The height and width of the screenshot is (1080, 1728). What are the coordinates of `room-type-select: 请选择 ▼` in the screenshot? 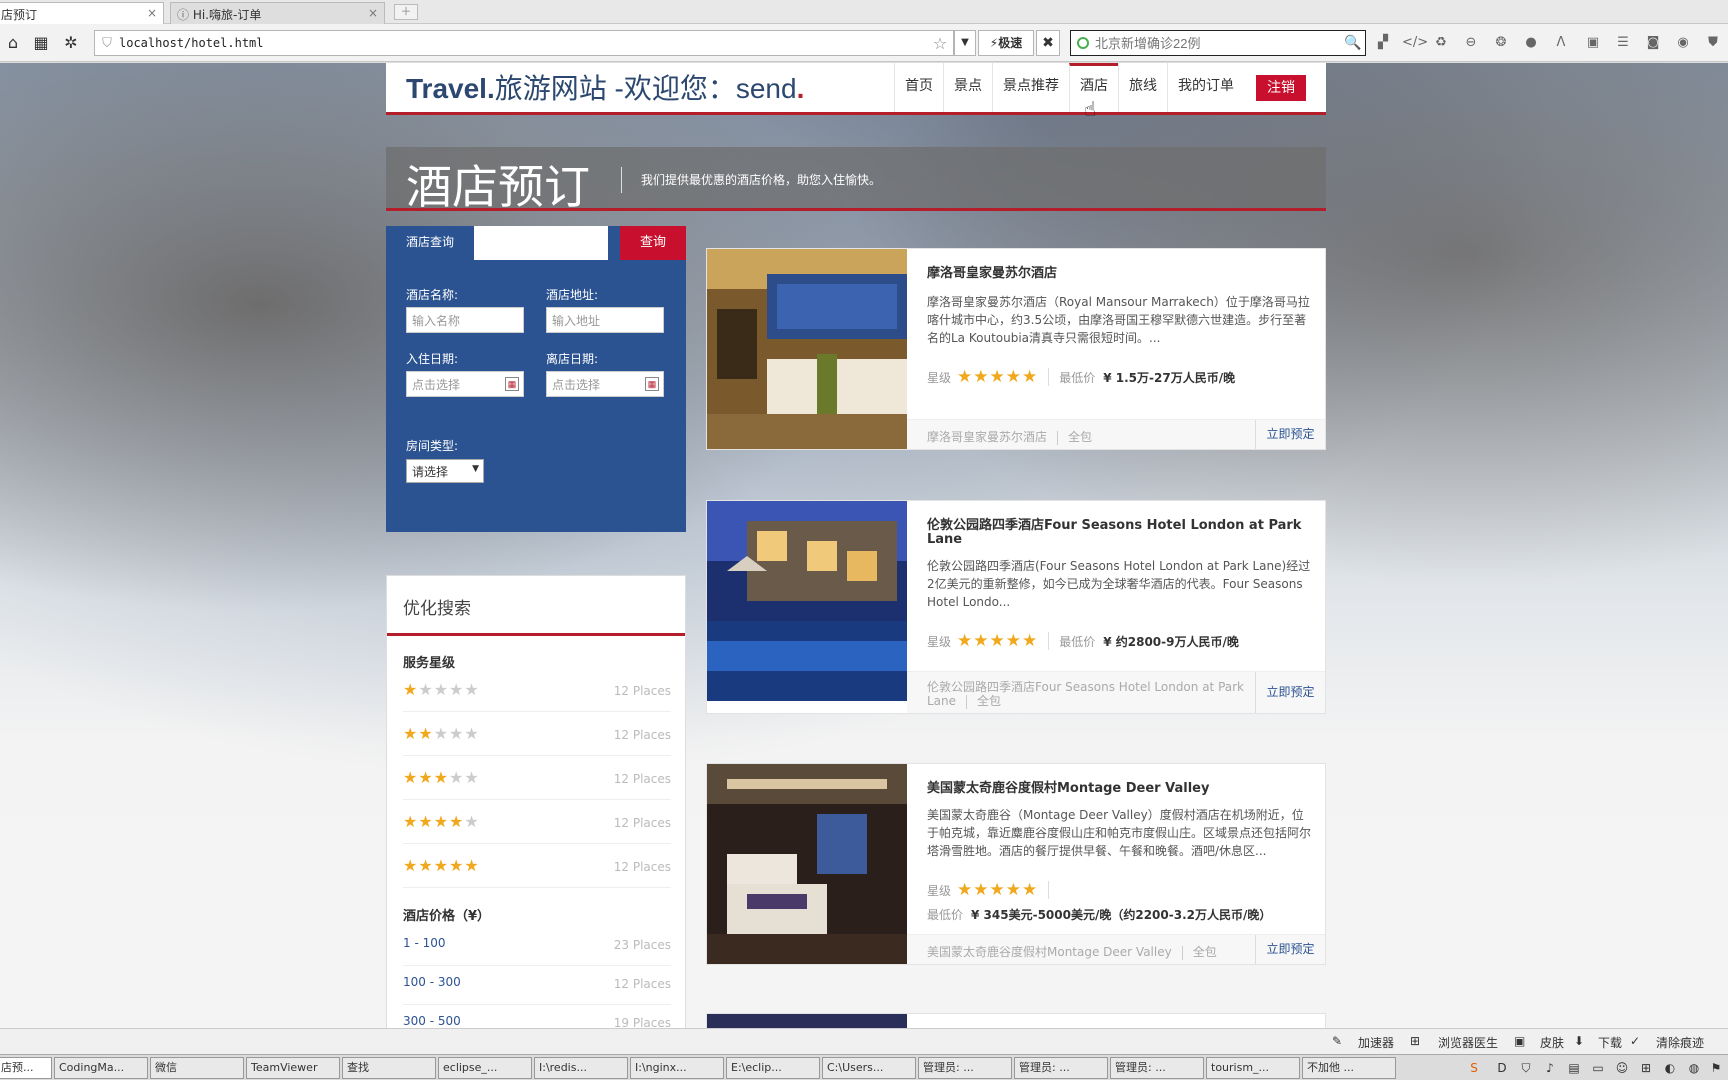 It's located at (445, 471).